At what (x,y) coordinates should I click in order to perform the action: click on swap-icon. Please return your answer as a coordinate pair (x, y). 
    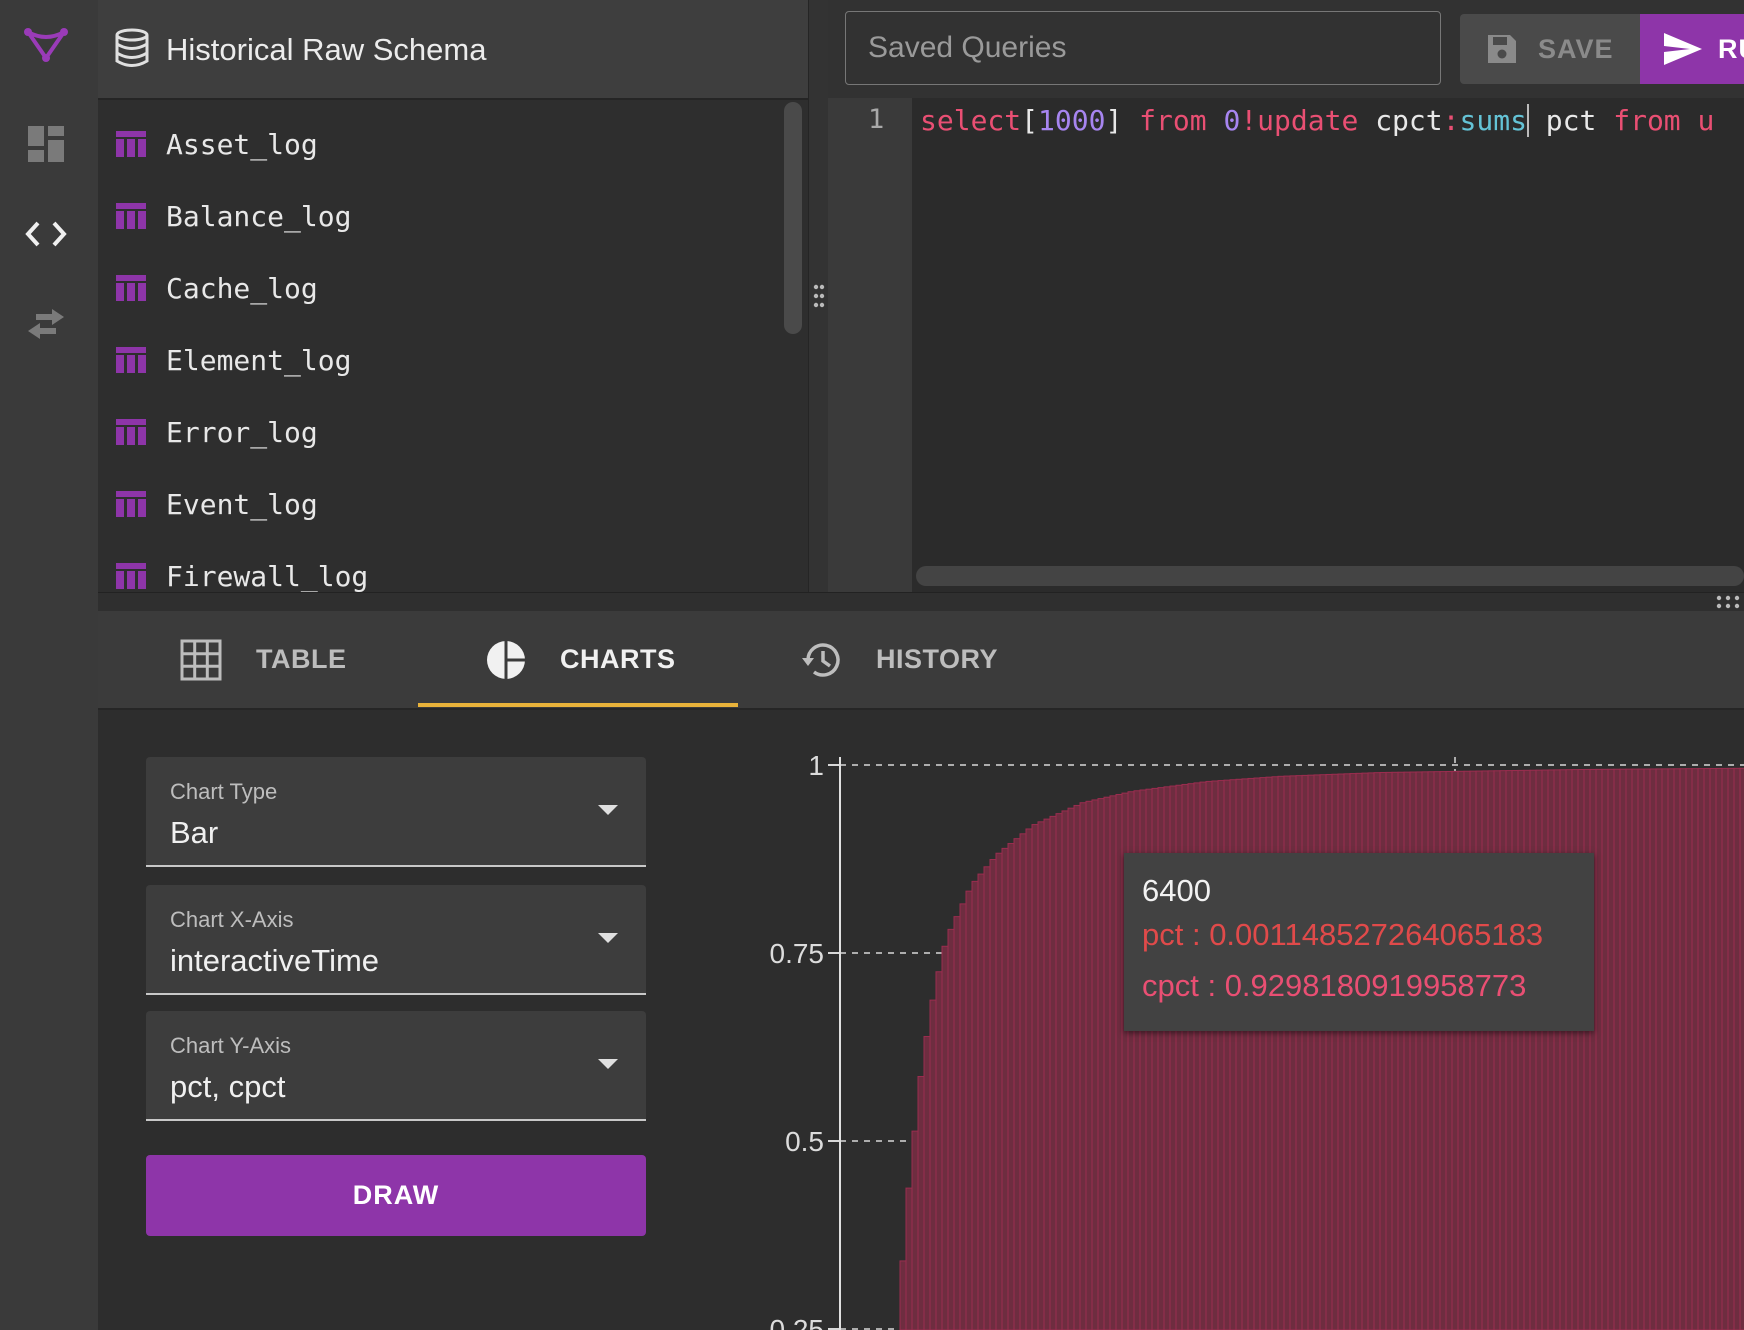
    Looking at the image, I should click on (46, 324).